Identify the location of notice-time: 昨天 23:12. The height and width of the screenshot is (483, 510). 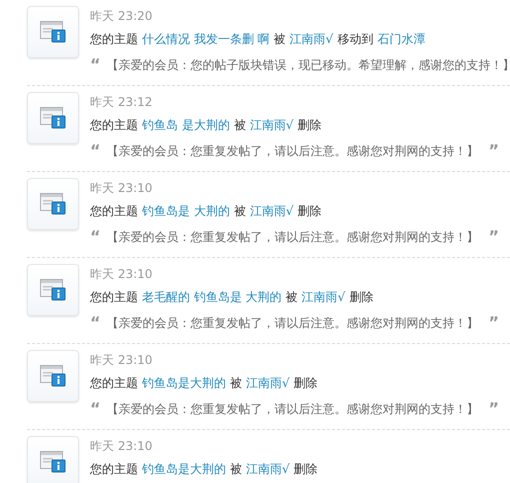
(122, 102).